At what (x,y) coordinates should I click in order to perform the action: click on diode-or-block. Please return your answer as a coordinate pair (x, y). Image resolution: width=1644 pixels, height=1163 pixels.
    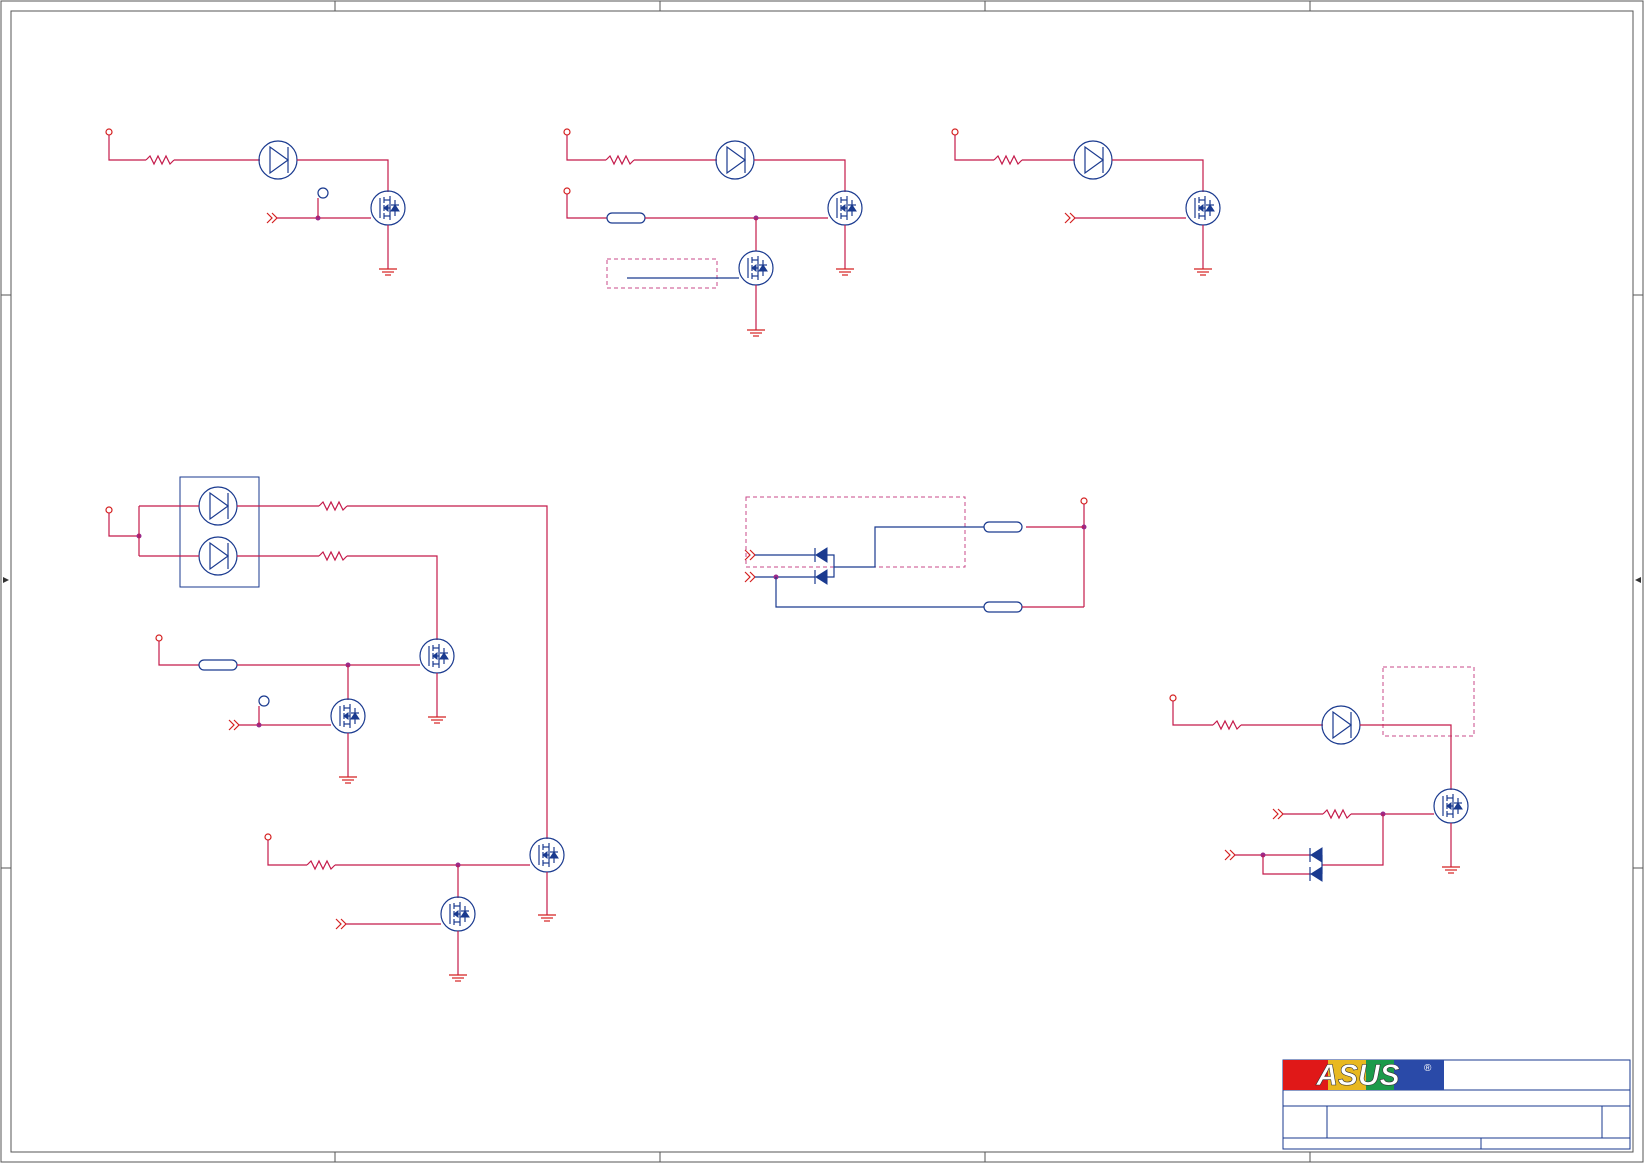
    Looking at the image, I should click on (916, 554).